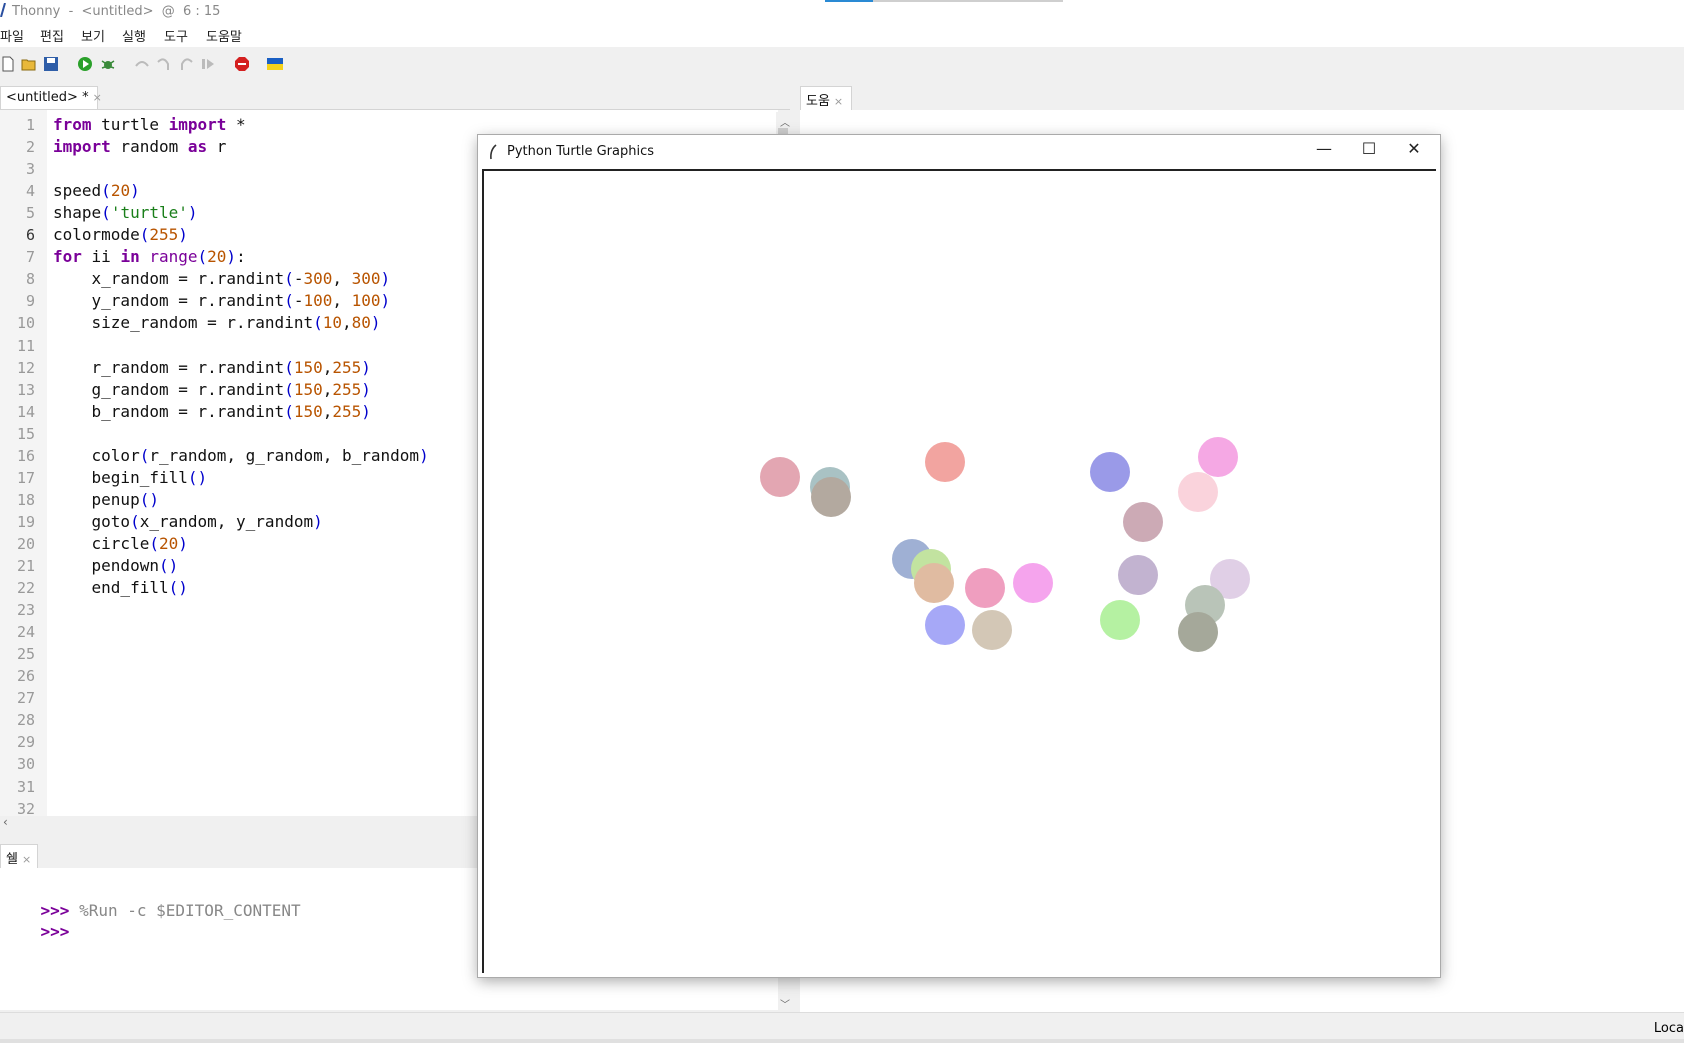 The height and width of the screenshot is (1043, 1684). Describe the element at coordinates (580, 151) in the screenshot. I see `turtle-window-title: Python Turtle Graphics` at that location.